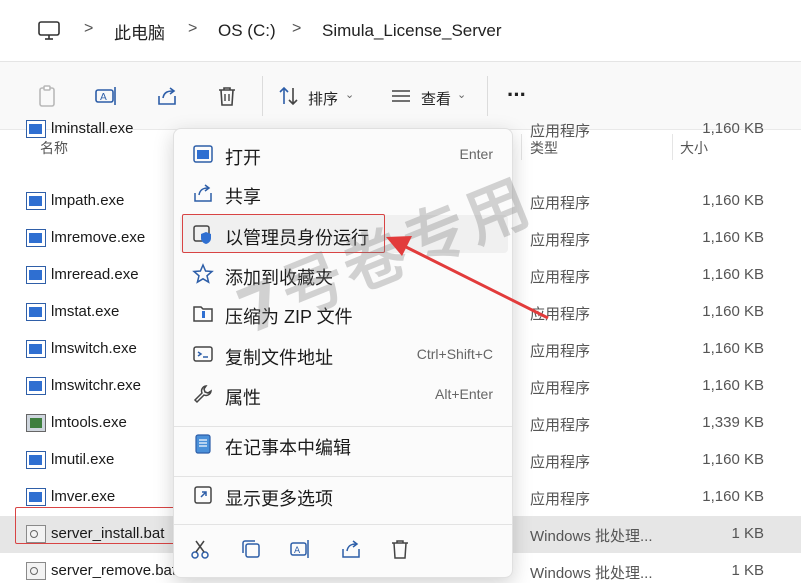  I want to click on file-name: lmtools.exe, so click(89, 422).